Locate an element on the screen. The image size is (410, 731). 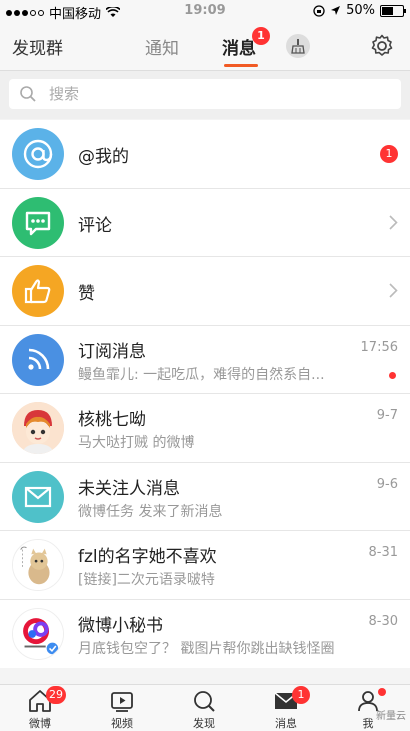
thumbs-up-icon is located at coordinates (38, 291).